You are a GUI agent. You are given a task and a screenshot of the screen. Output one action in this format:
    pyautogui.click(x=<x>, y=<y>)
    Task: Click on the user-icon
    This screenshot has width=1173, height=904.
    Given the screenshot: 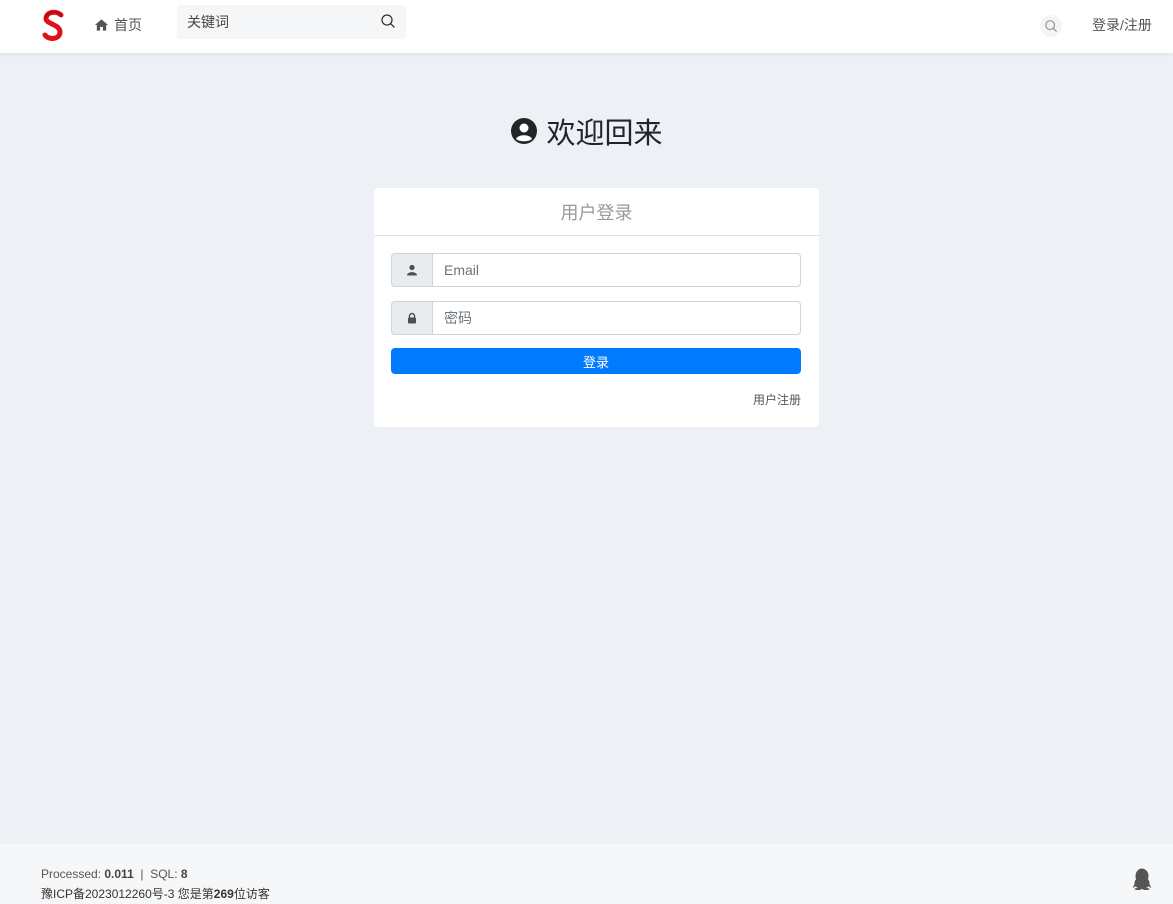 What is the action you would take?
    pyautogui.click(x=412, y=270)
    